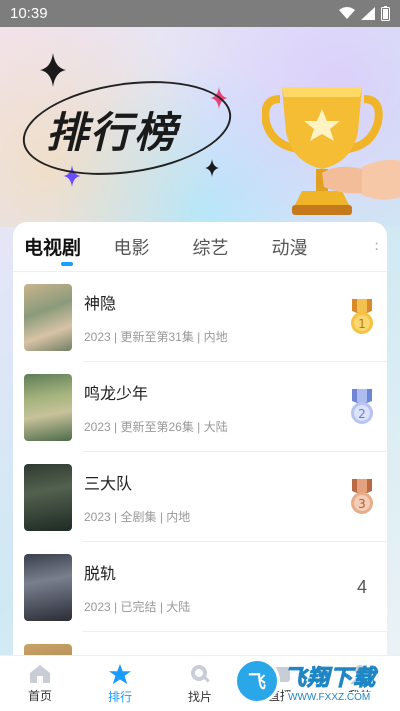  What do you see at coordinates (200, 674) in the screenshot?
I see `search-icon` at bounding box center [200, 674].